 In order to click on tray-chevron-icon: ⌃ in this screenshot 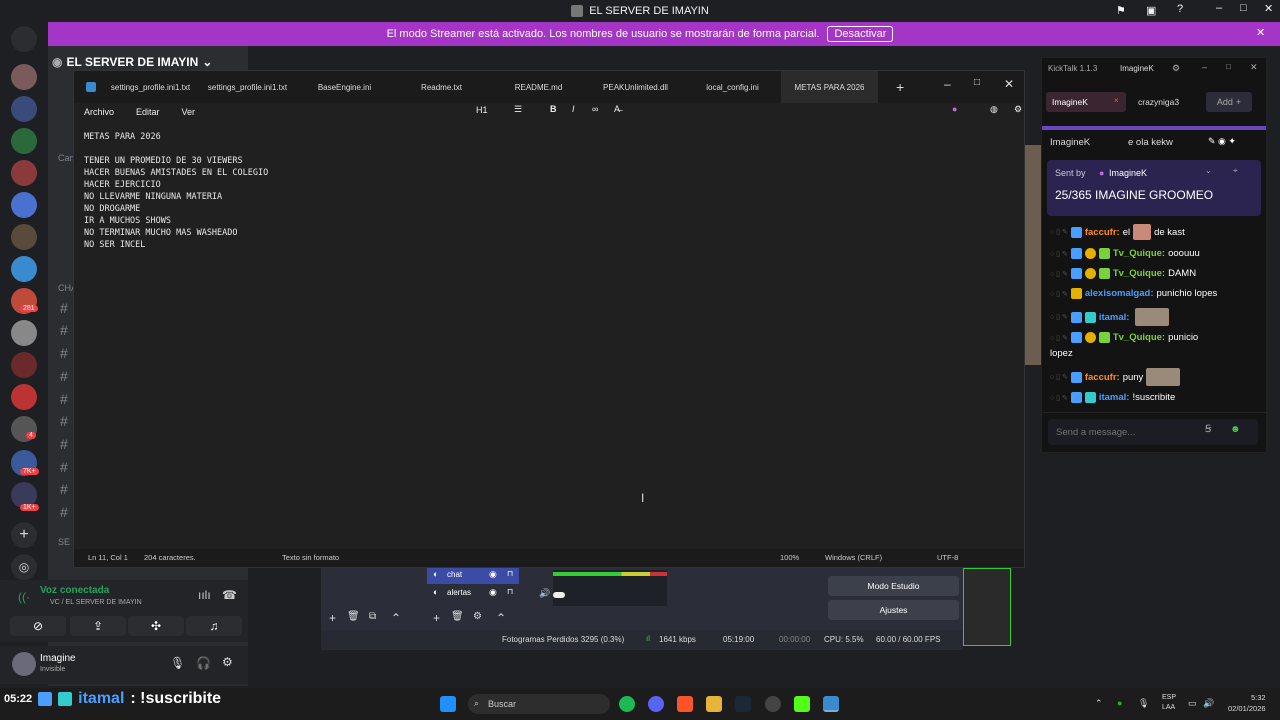, I will do `click(1099, 703)`.